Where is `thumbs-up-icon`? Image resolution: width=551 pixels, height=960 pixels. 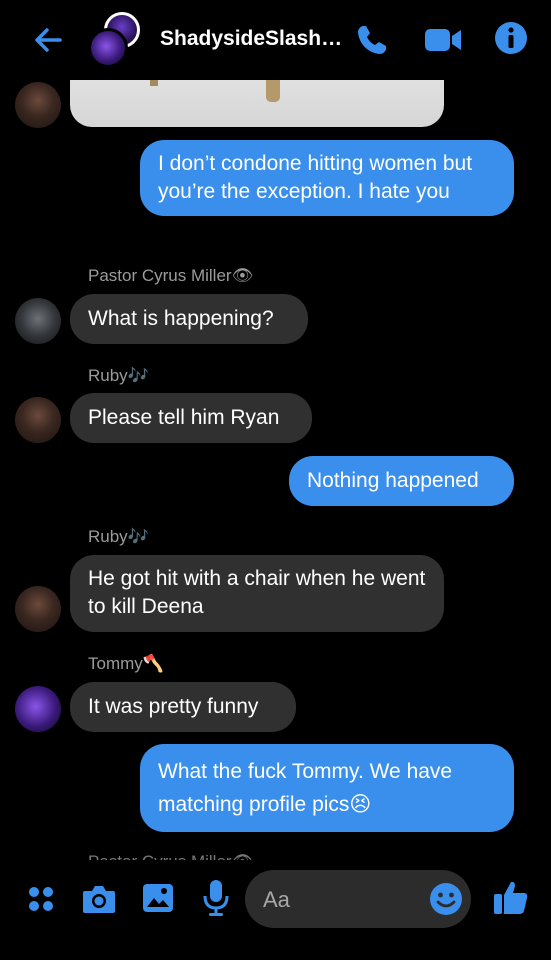 thumbs-up-icon is located at coordinates (511, 898).